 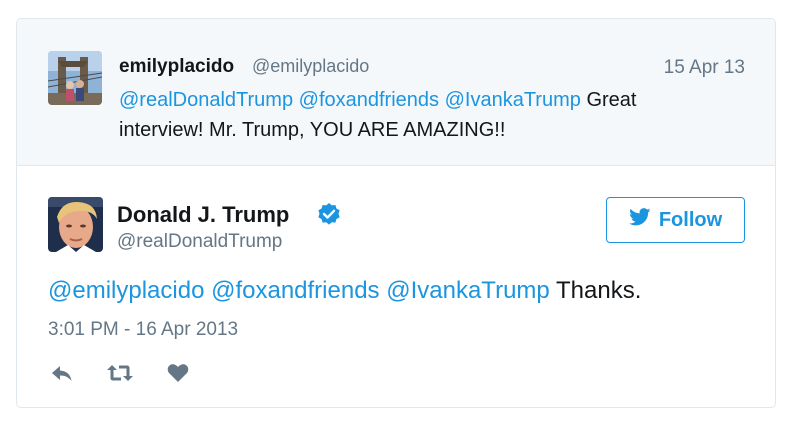 I want to click on author-handle: @realDonaldTrump, so click(x=199, y=242).